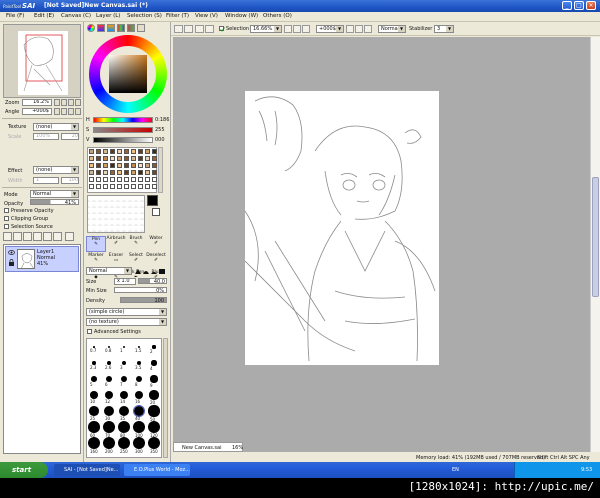 Image resolution: width=600 pixels, height=498 pixels. I want to click on zoom-in-button, so click(64, 102).